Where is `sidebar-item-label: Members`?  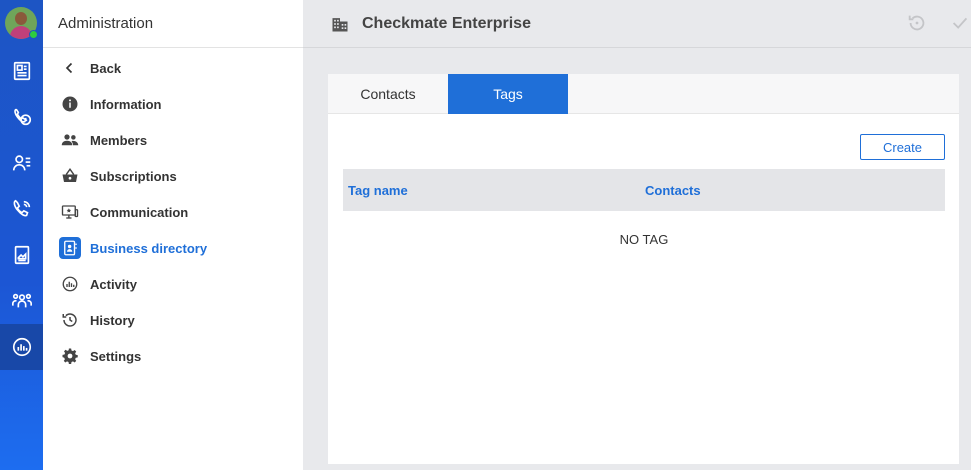 sidebar-item-label: Members is located at coordinates (119, 140).